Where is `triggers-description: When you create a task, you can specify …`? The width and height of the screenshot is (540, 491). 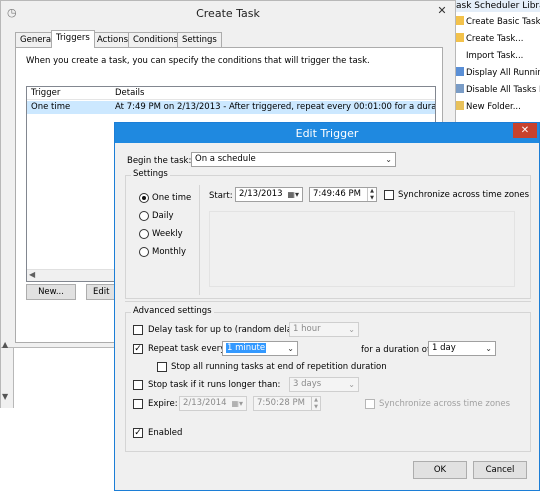 triggers-description: When you create a task, you can specify … is located at coordinates (198, 61).